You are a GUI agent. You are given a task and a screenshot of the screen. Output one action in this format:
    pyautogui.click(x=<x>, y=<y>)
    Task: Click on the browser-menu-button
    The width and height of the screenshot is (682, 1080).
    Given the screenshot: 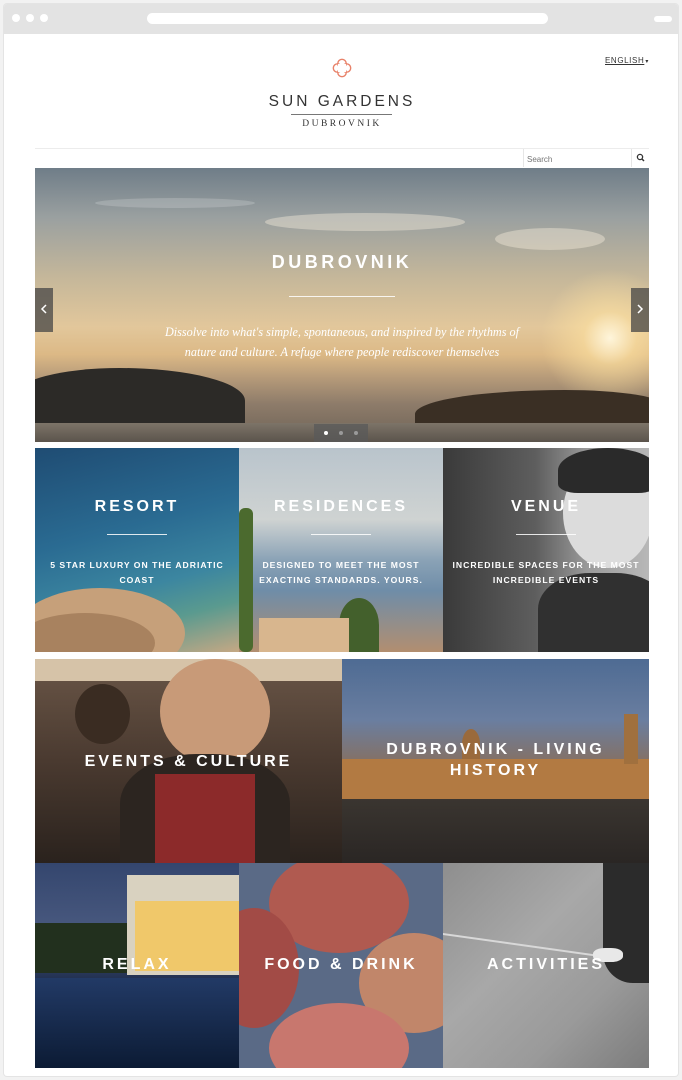 What is the action you would take?
    pyautogui.click(x=663, y=19)
    